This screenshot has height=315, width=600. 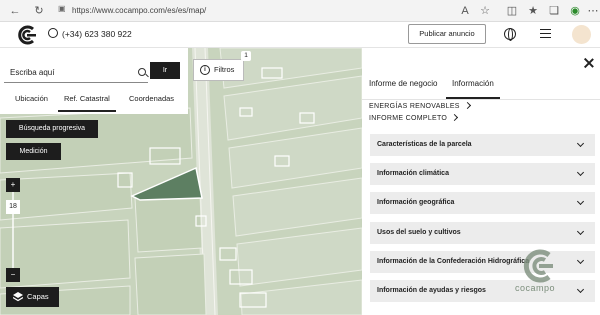 What do you see at coordinates (593, 11) in the screenshot?
I see `more-icon: ⋯` at bounding box center [593, 11].